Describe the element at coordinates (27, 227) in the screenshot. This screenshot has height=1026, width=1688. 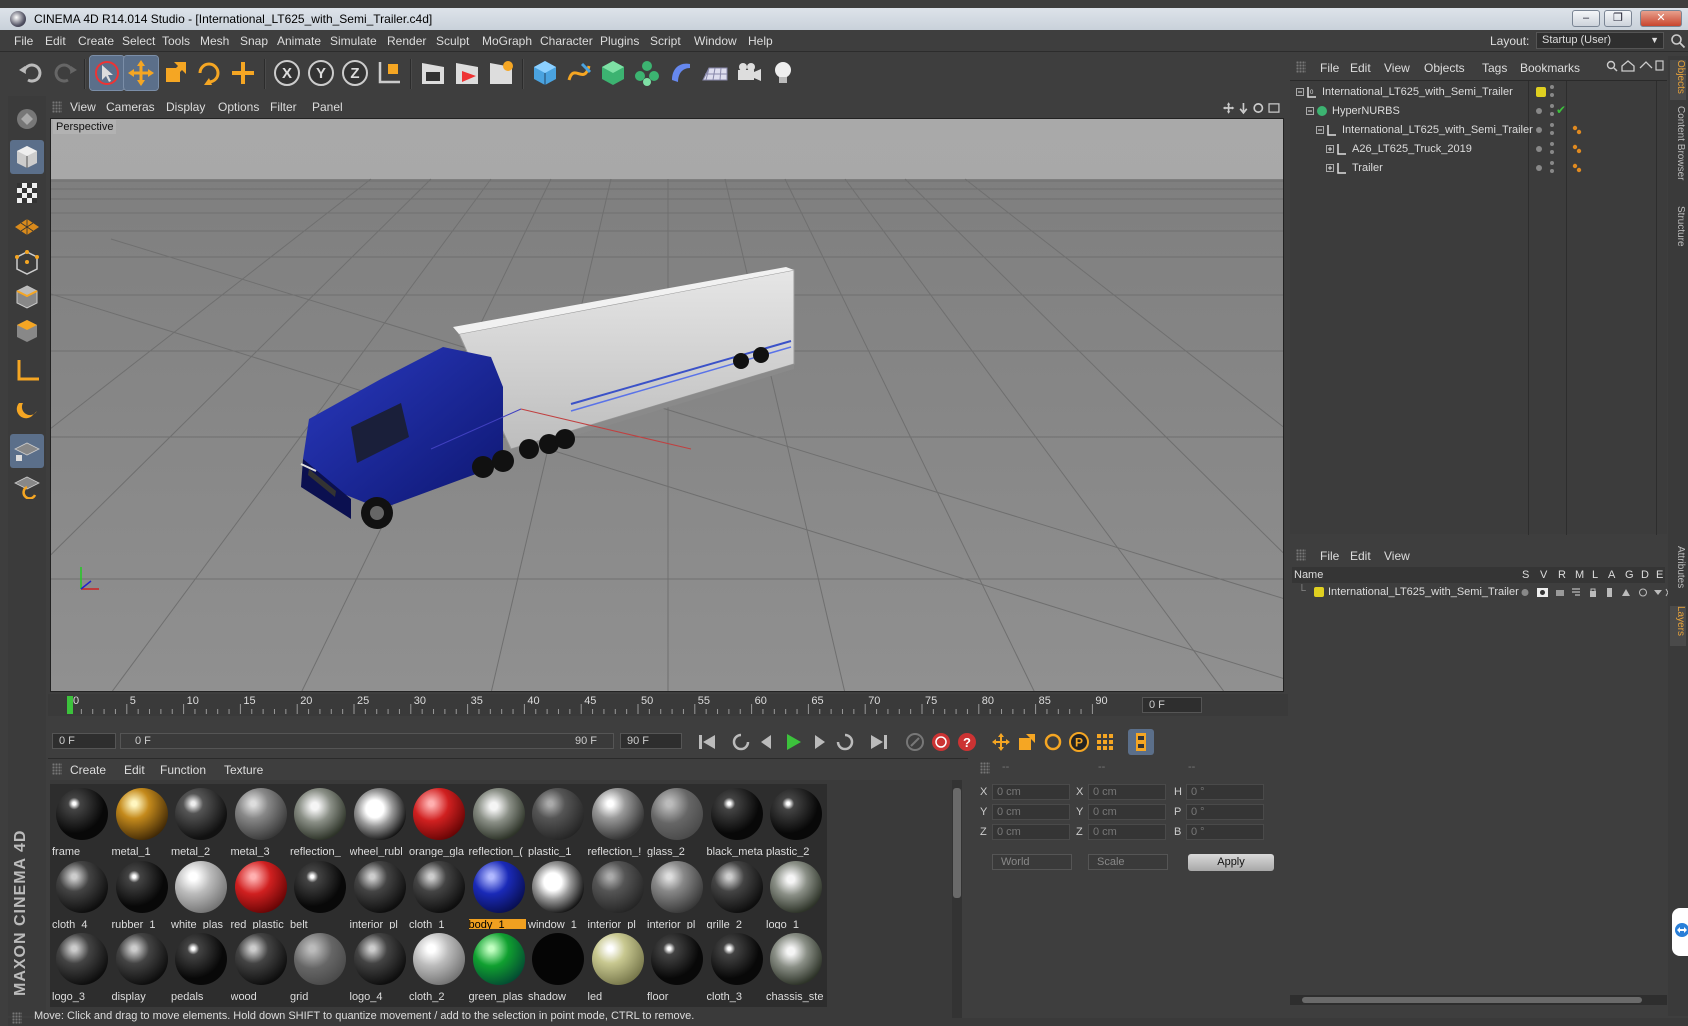
I see `workplane-button` at that location.